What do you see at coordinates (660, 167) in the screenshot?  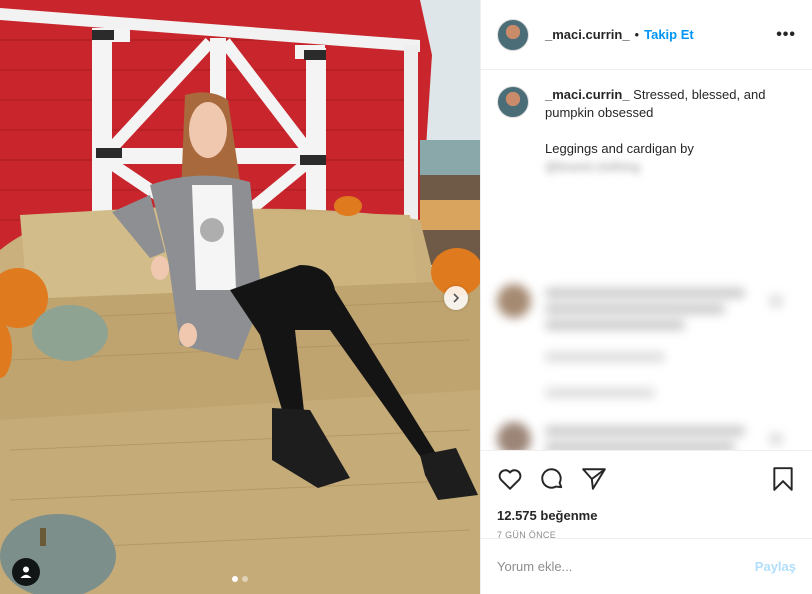 I see `caption-mention-blurred: @brand.clothing` at bounding box center [660, 167].